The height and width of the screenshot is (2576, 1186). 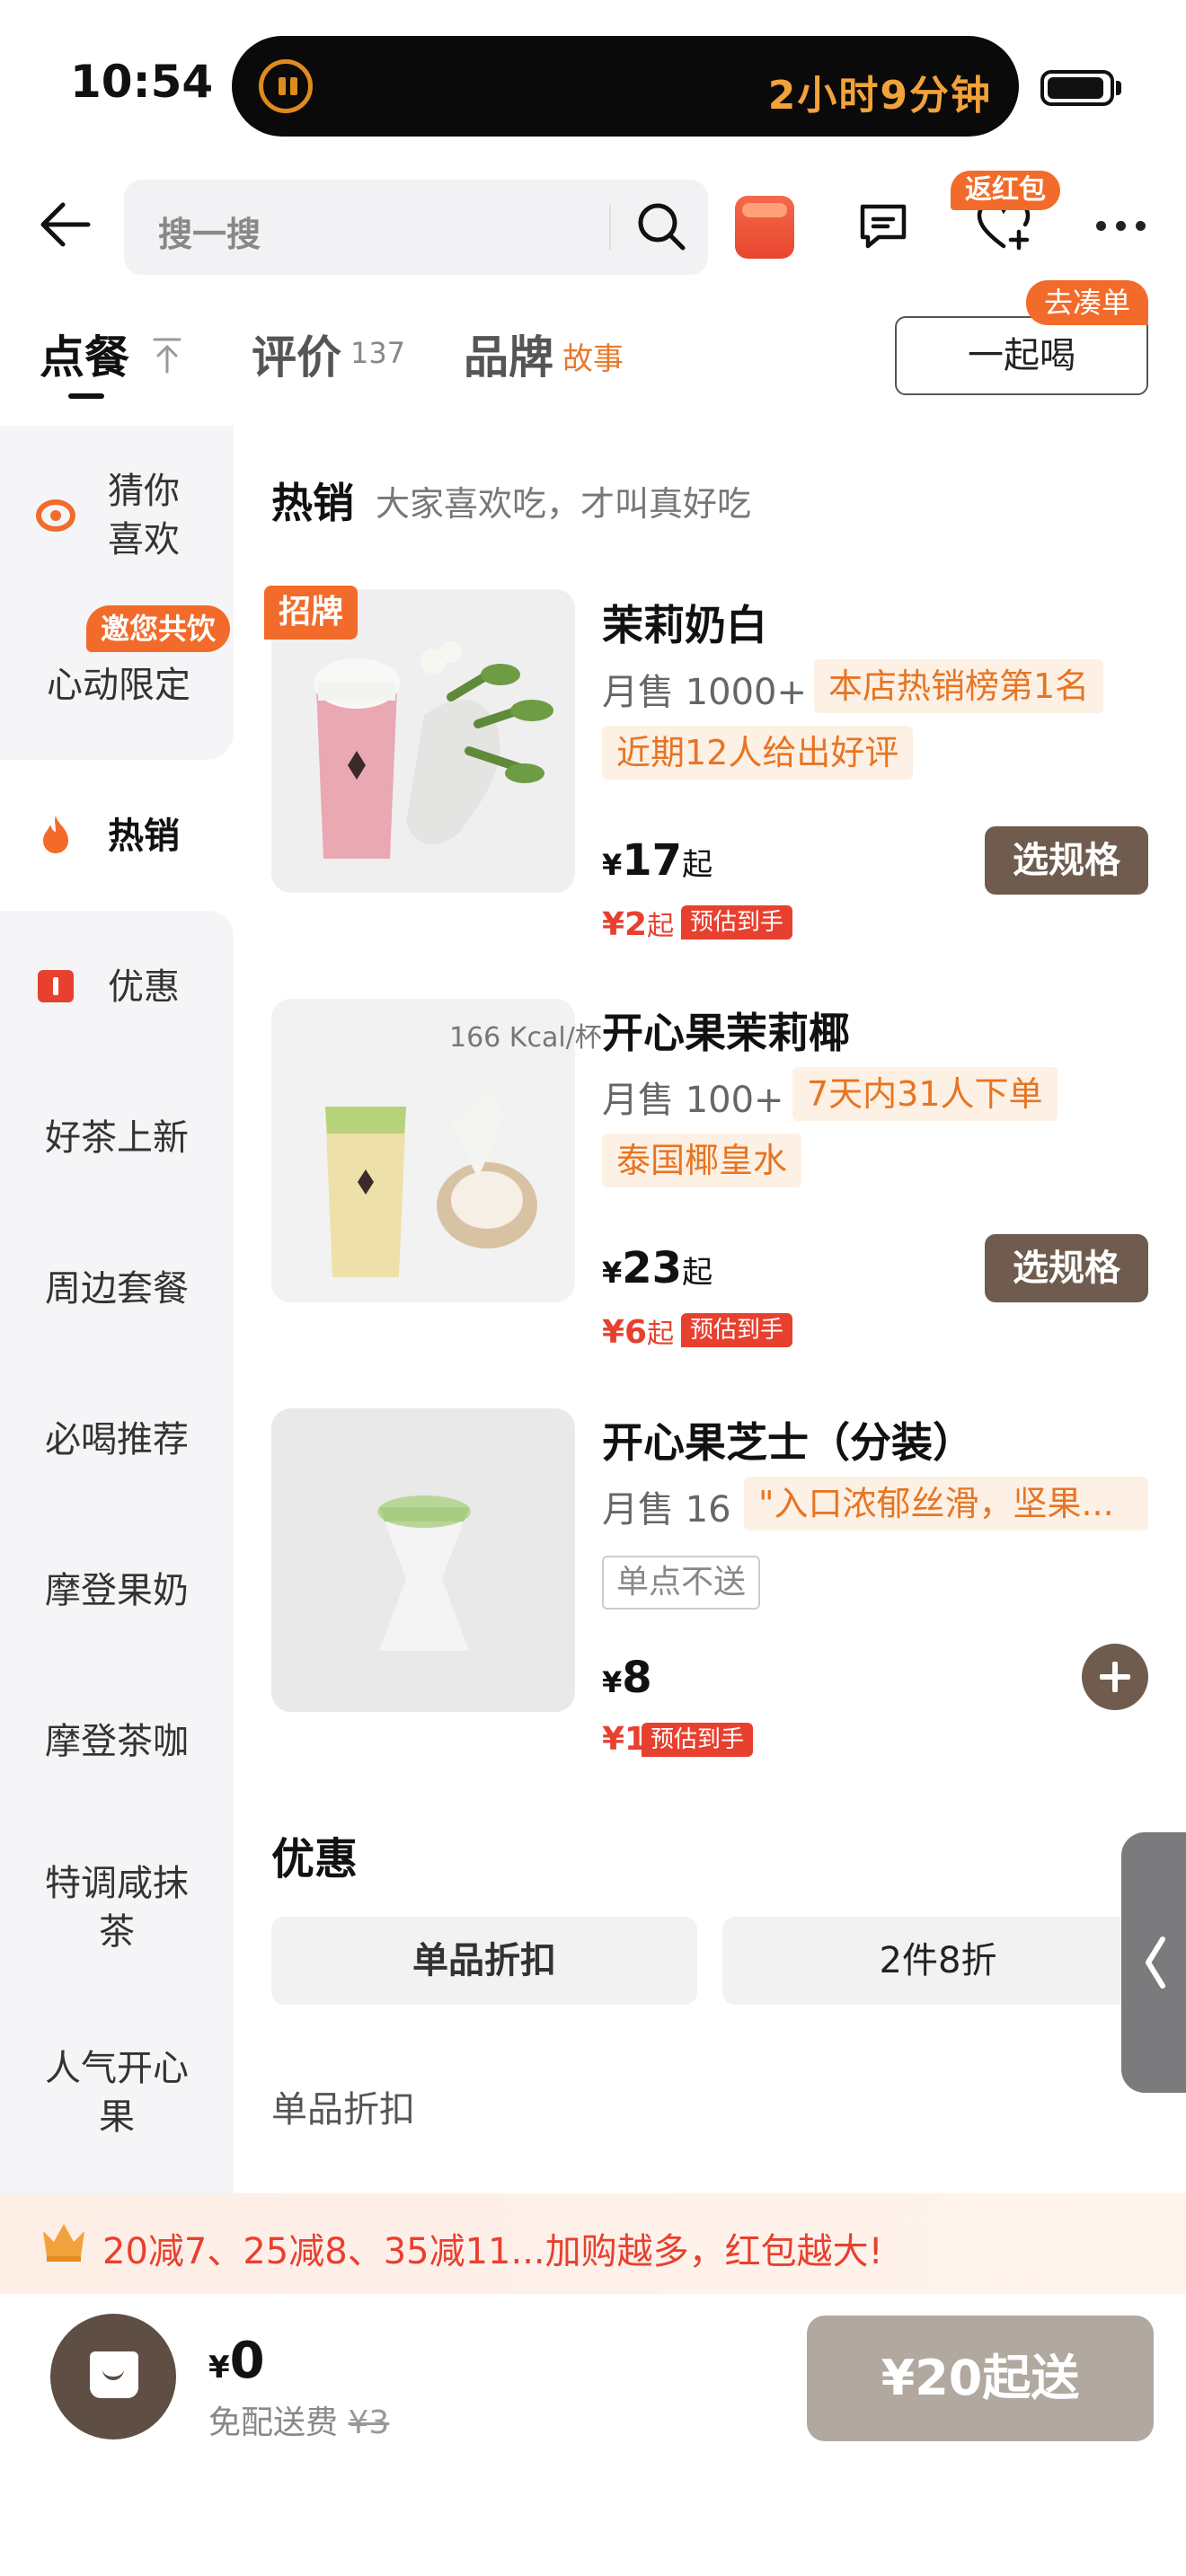 What do you see at coordinates (117, 515) in the screenshot?
I see `sidebar-item-guess: 猜你 喜欢` at bounding box center [117, 515].